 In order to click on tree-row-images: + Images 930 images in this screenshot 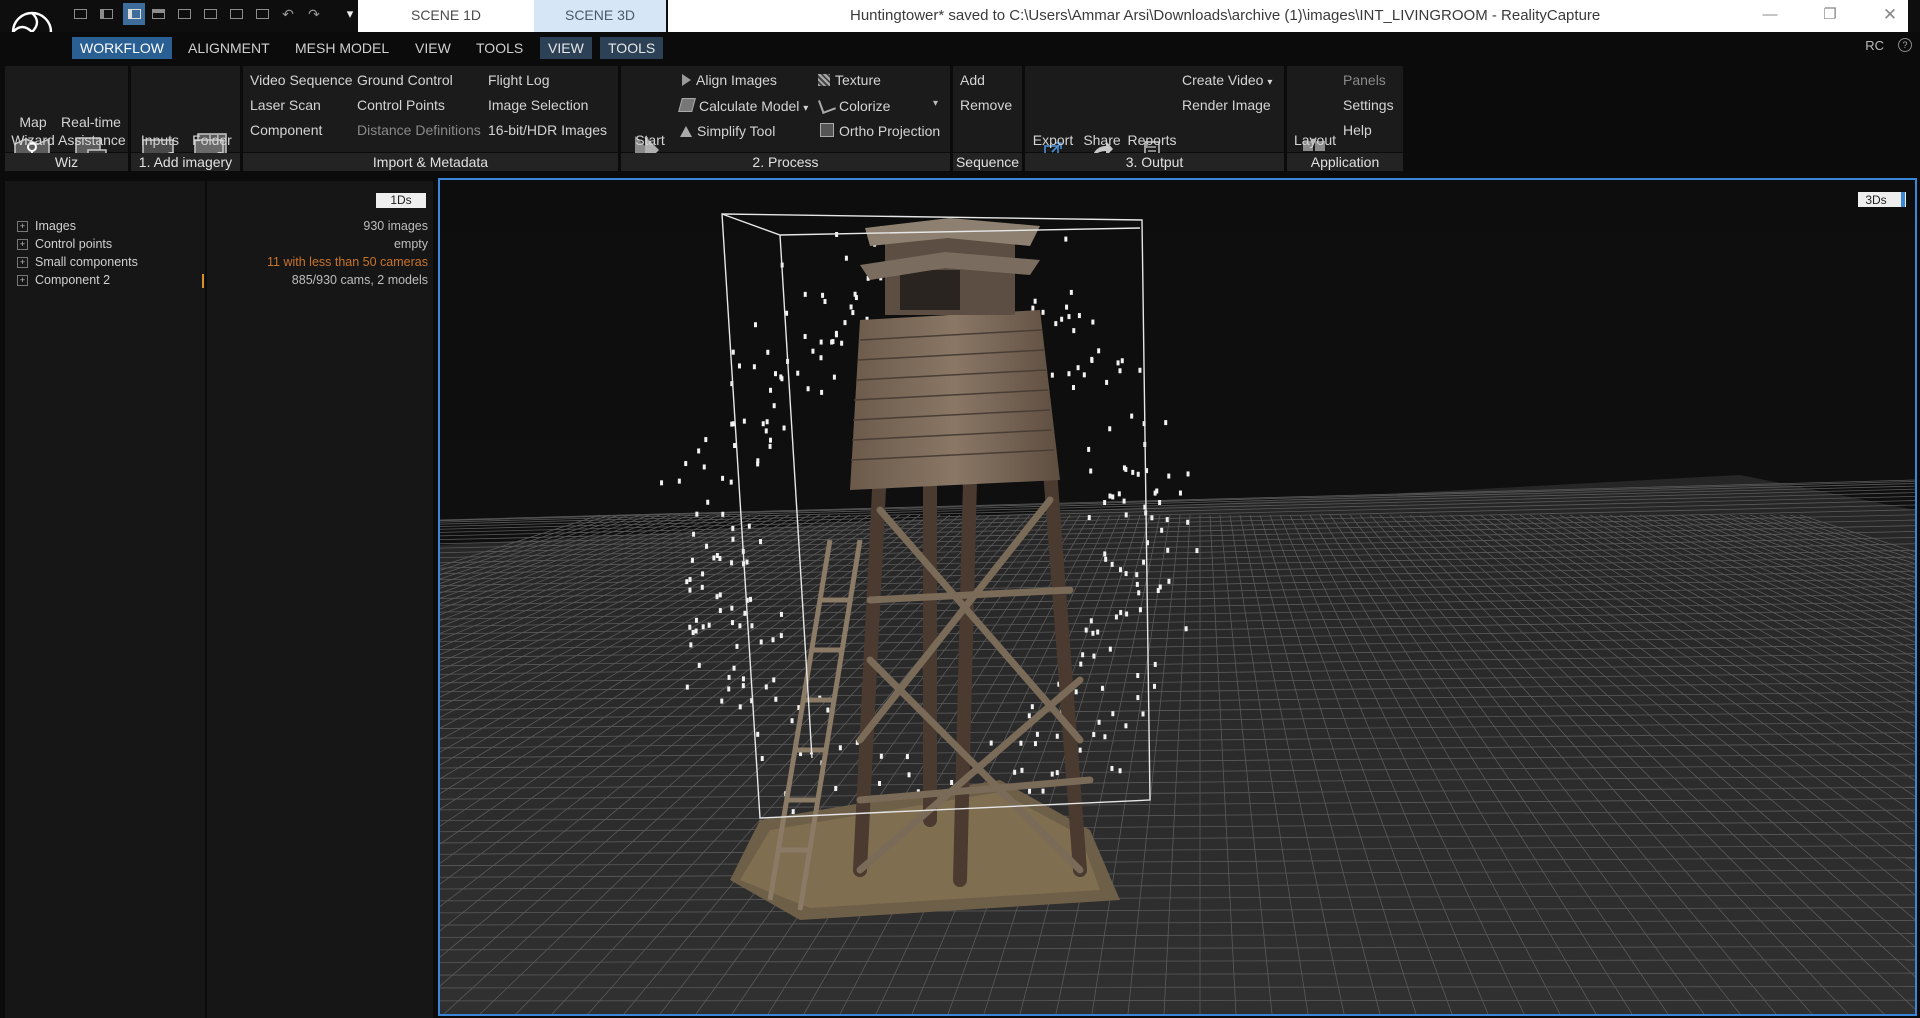, I will do `click(214, 227)`.